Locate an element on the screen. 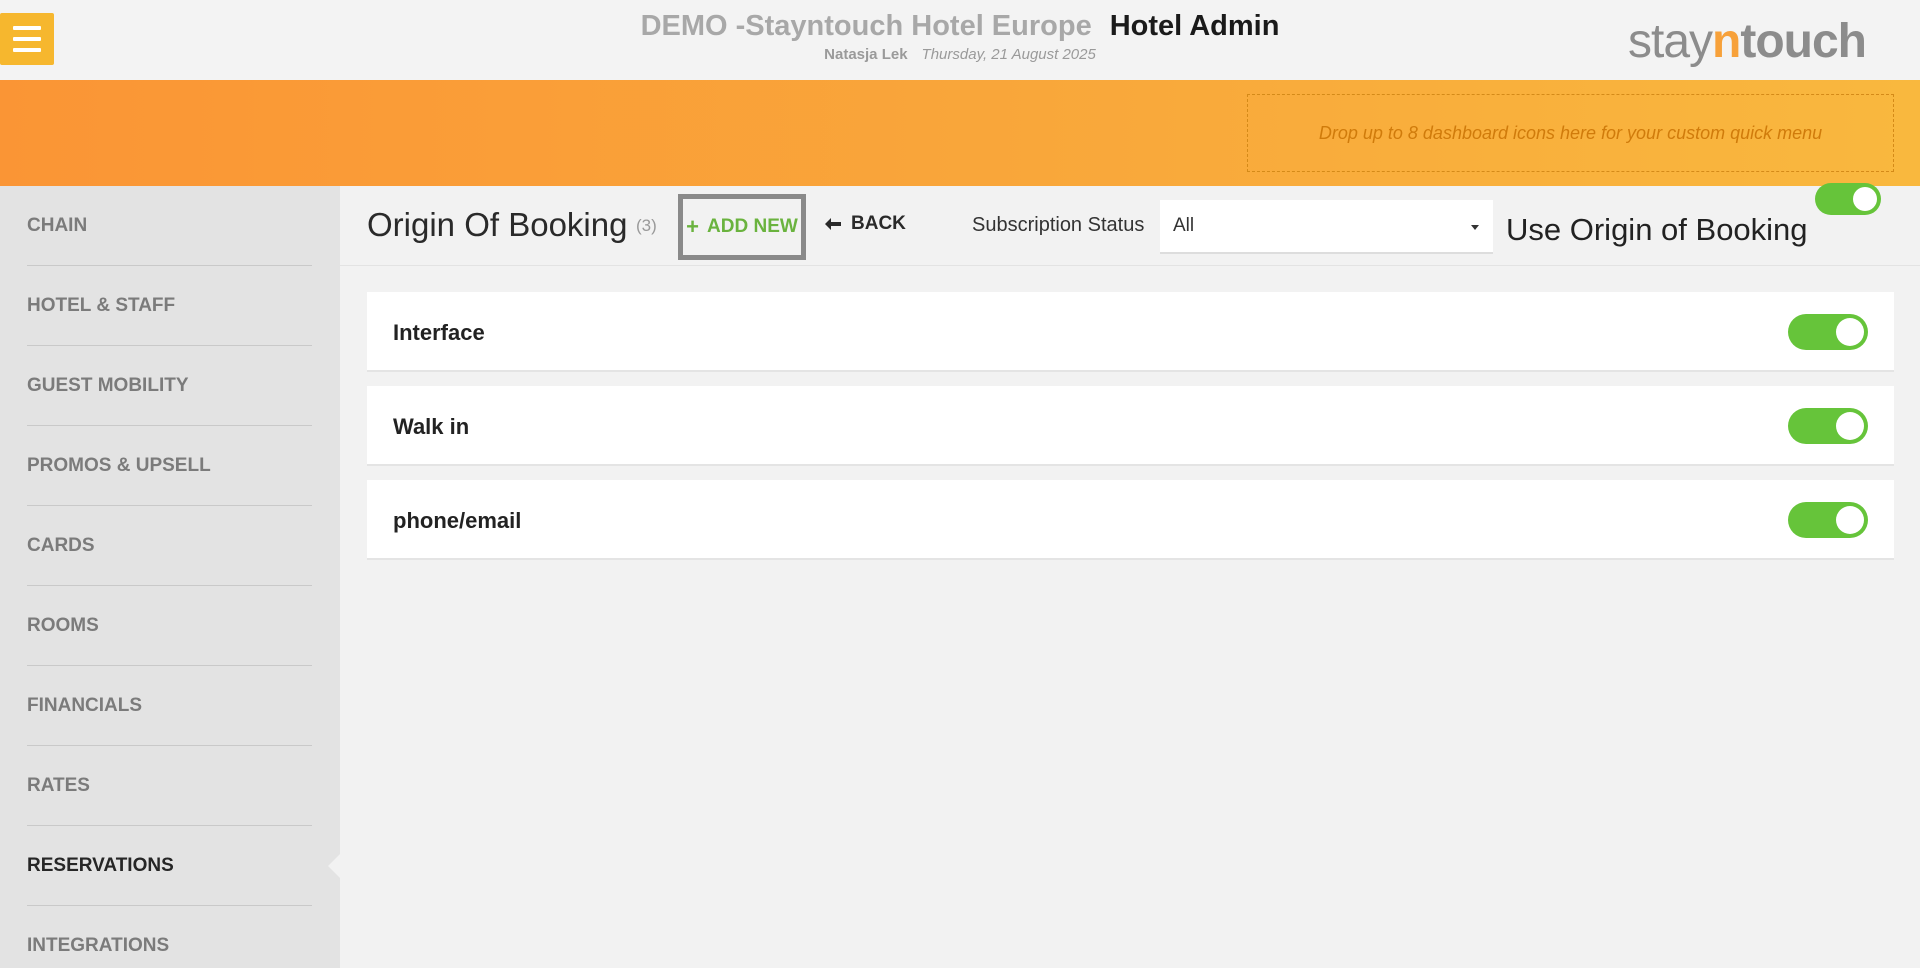 This screenshot has height=968, width=1920. use-origin-label: Use Origin of Booking is located at coordinates (1657, 229).